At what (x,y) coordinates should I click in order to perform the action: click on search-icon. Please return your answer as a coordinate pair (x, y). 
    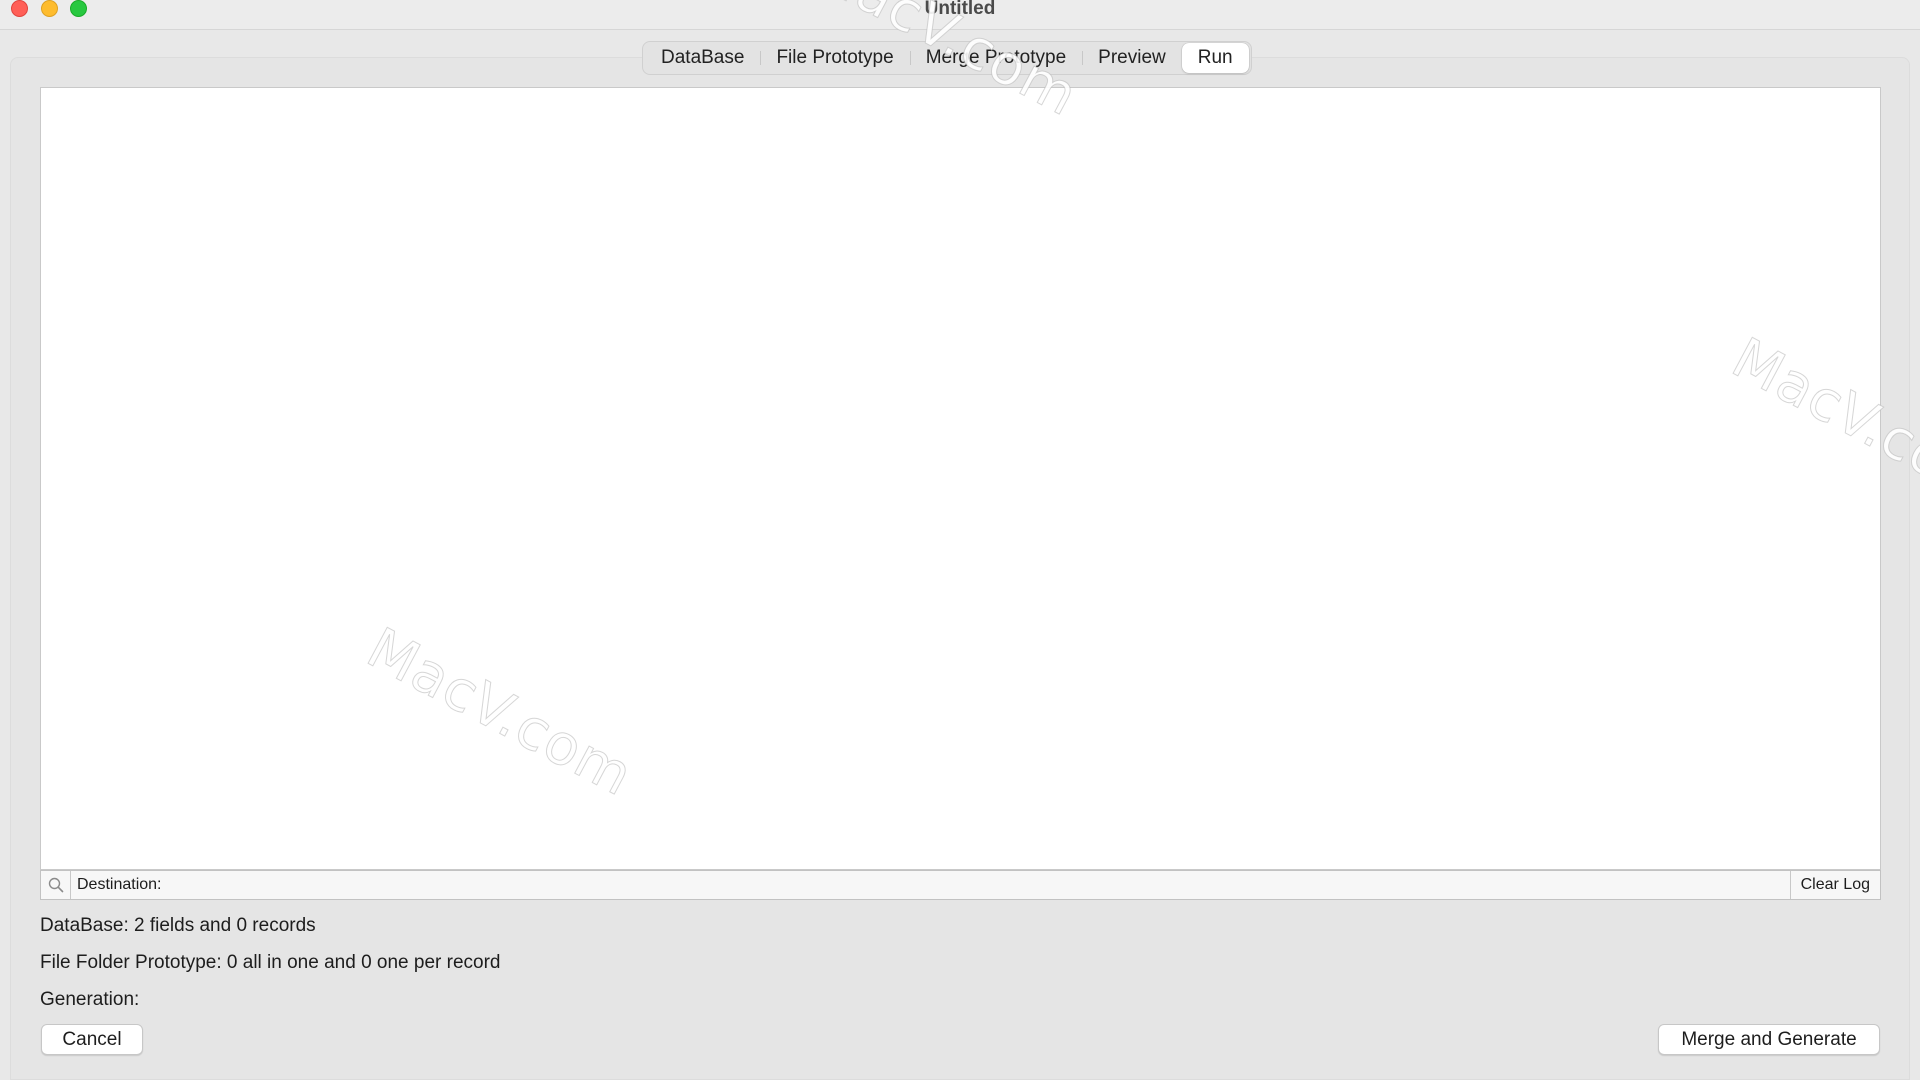
    Looking at the image, I should click on (56, 885).